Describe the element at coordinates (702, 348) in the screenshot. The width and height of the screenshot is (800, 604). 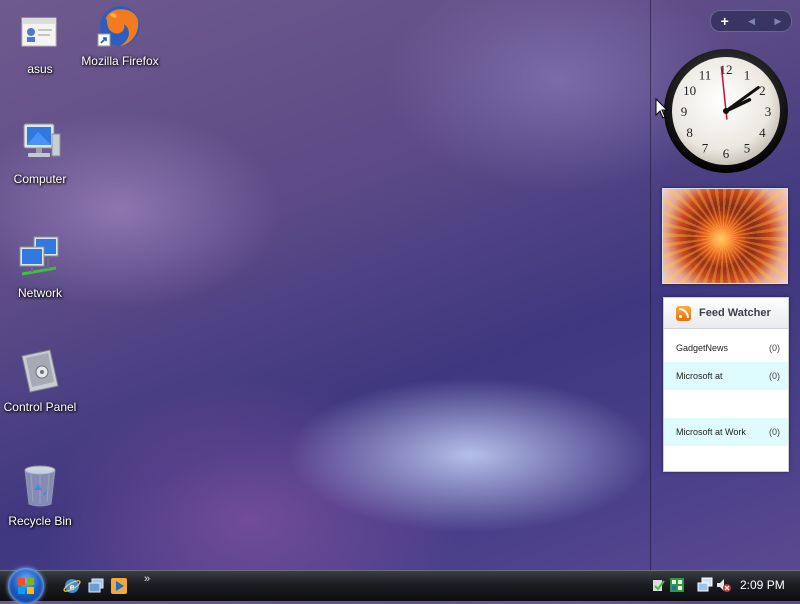
I see `feed-item-name: GadgetNews` at that location.